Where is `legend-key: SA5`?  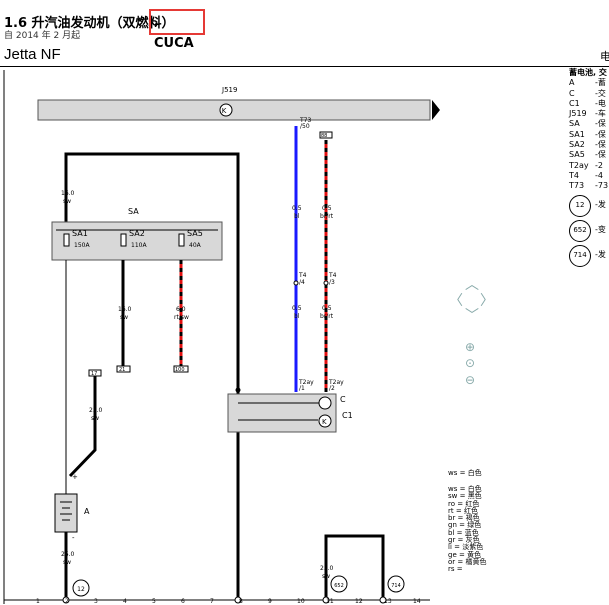 legend-key: SA5 is located at coordinates (577, 155).